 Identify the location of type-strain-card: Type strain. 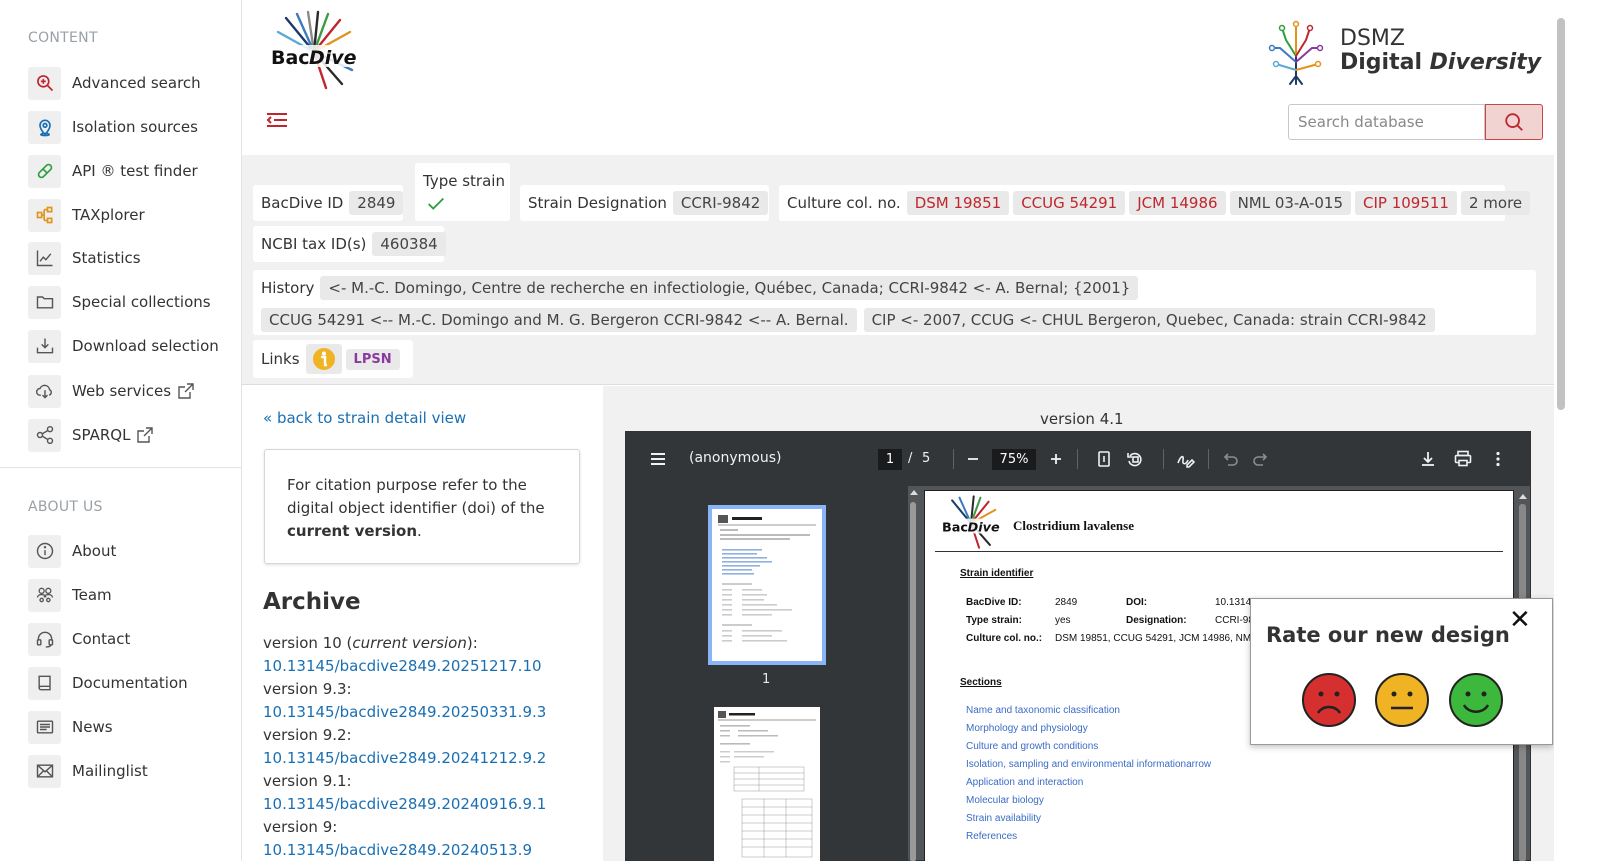
(462, 192).